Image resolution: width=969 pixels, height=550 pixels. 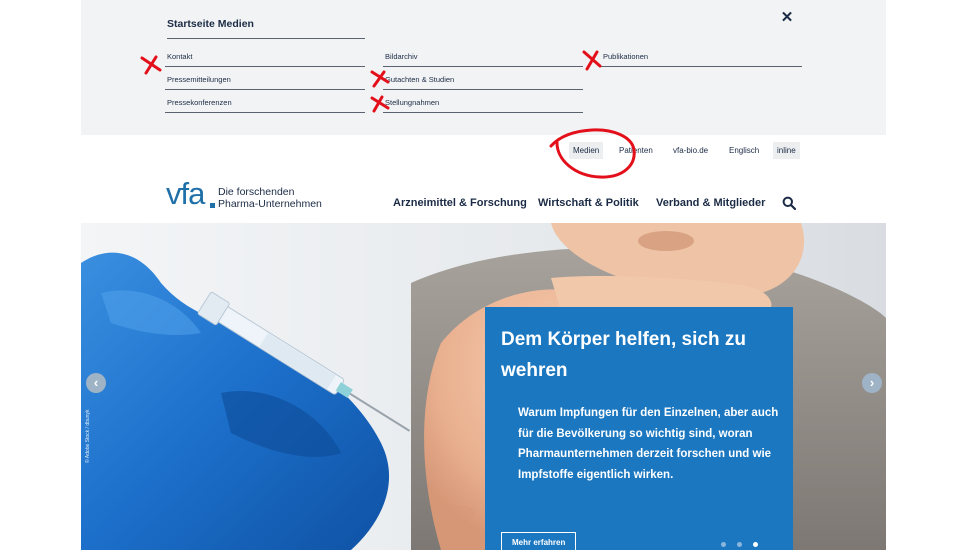 I want to click on logo-dot, so click(x=212, y=205).